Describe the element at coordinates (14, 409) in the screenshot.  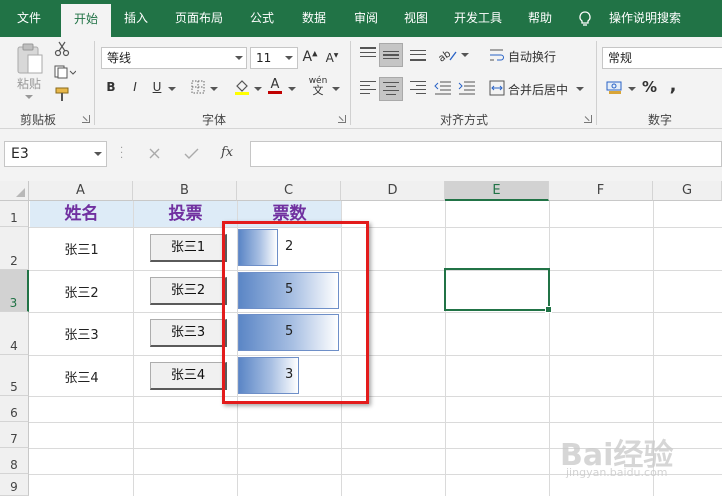
I see `row-header-6: 6` at that location.